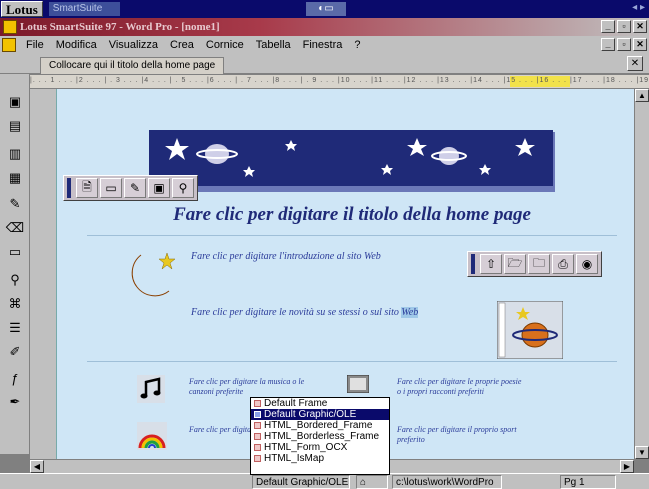 The image size is (649, 489). I want to click on web-link-icon: ⌘, so click(15, 304).